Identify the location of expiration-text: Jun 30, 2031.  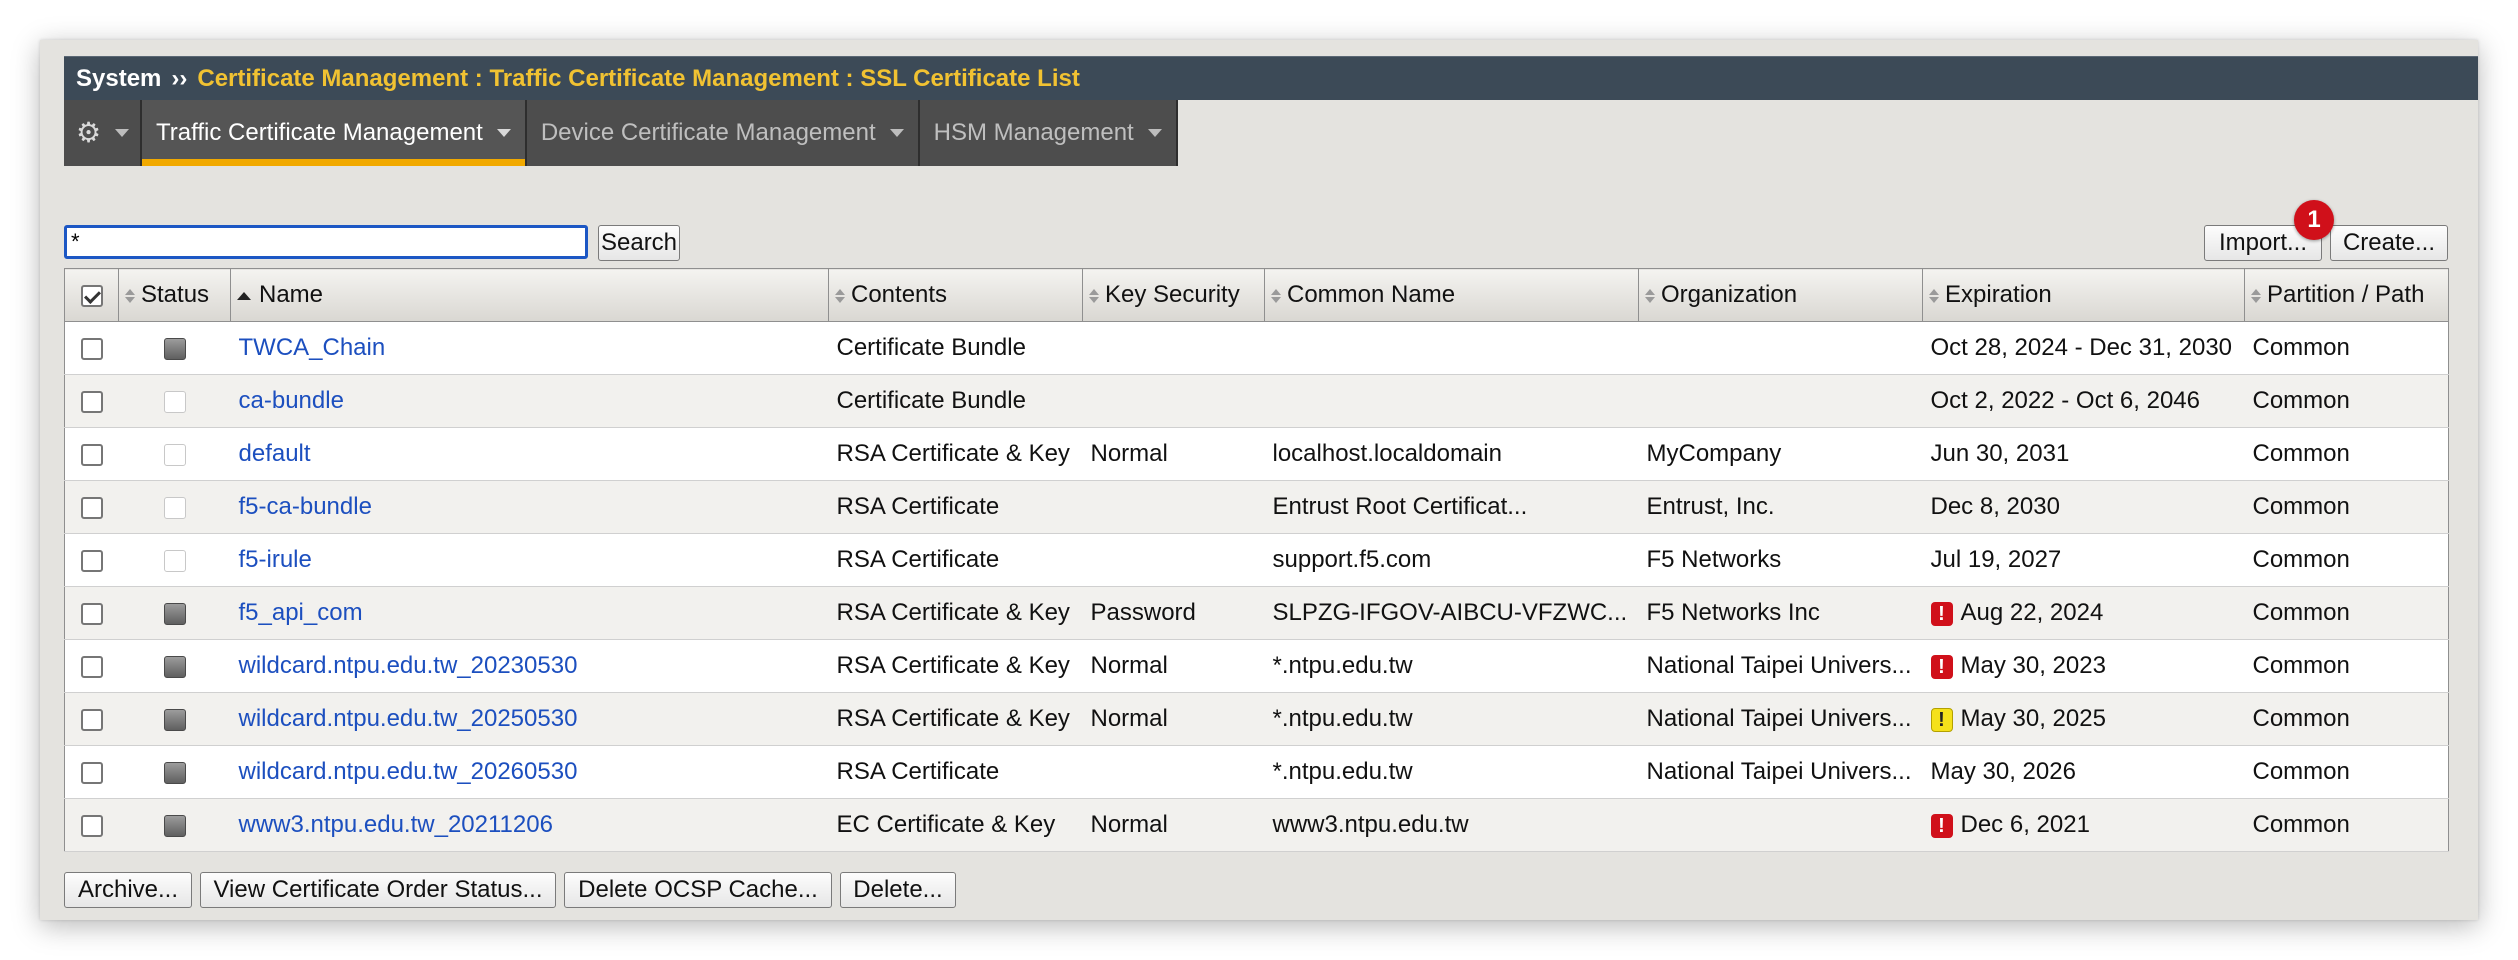
(2000, 453).